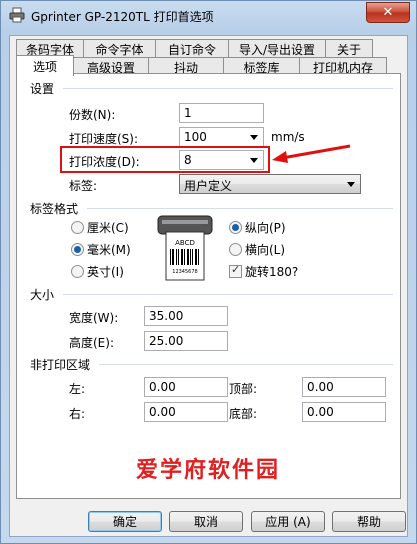 This screenshot has height=544, width=417. I want to click on unit-cm-radio, so click(77, 227).